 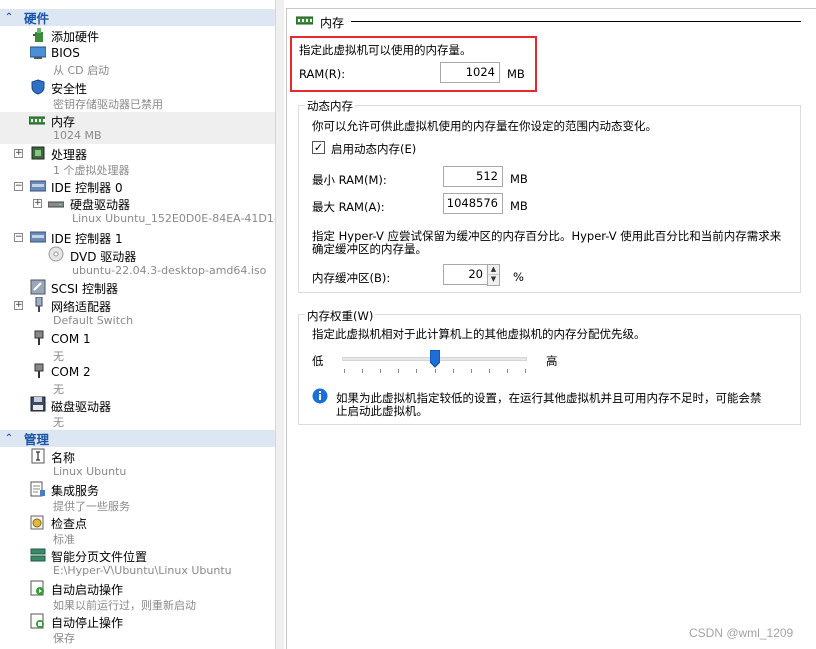 I want to click on integration-services-icon, so click(x=38, y=489).